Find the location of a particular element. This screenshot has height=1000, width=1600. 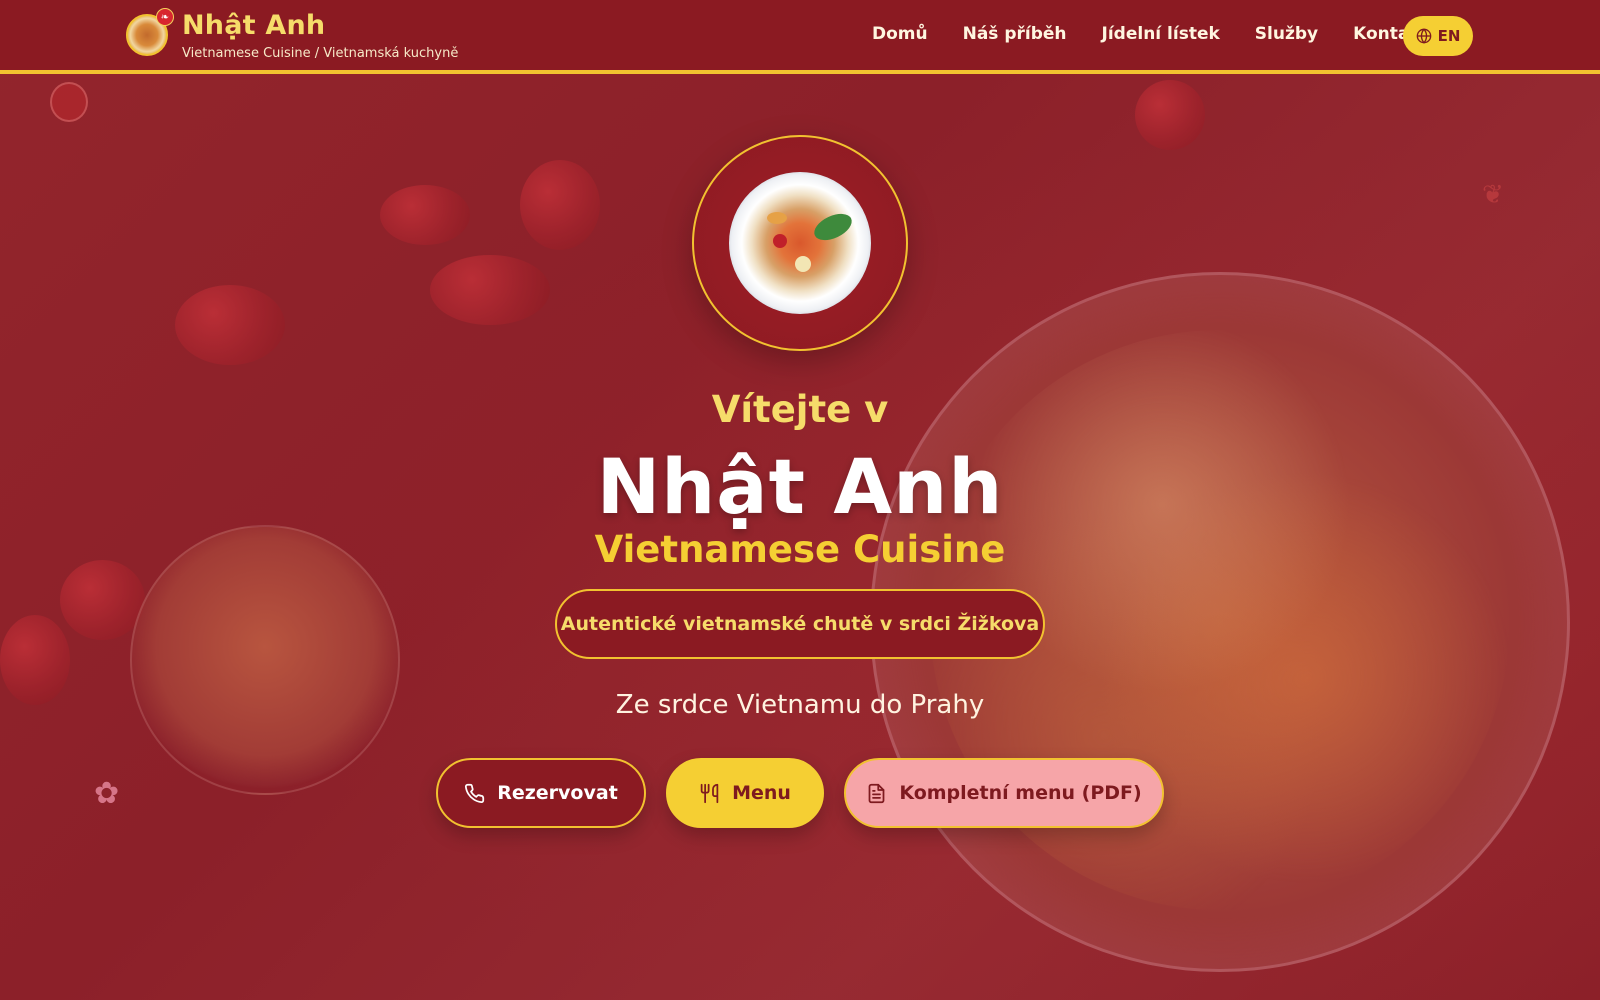

full-menu-pdf-button: Kompletní menu (PDF) is located at coordinates (1004, 793).